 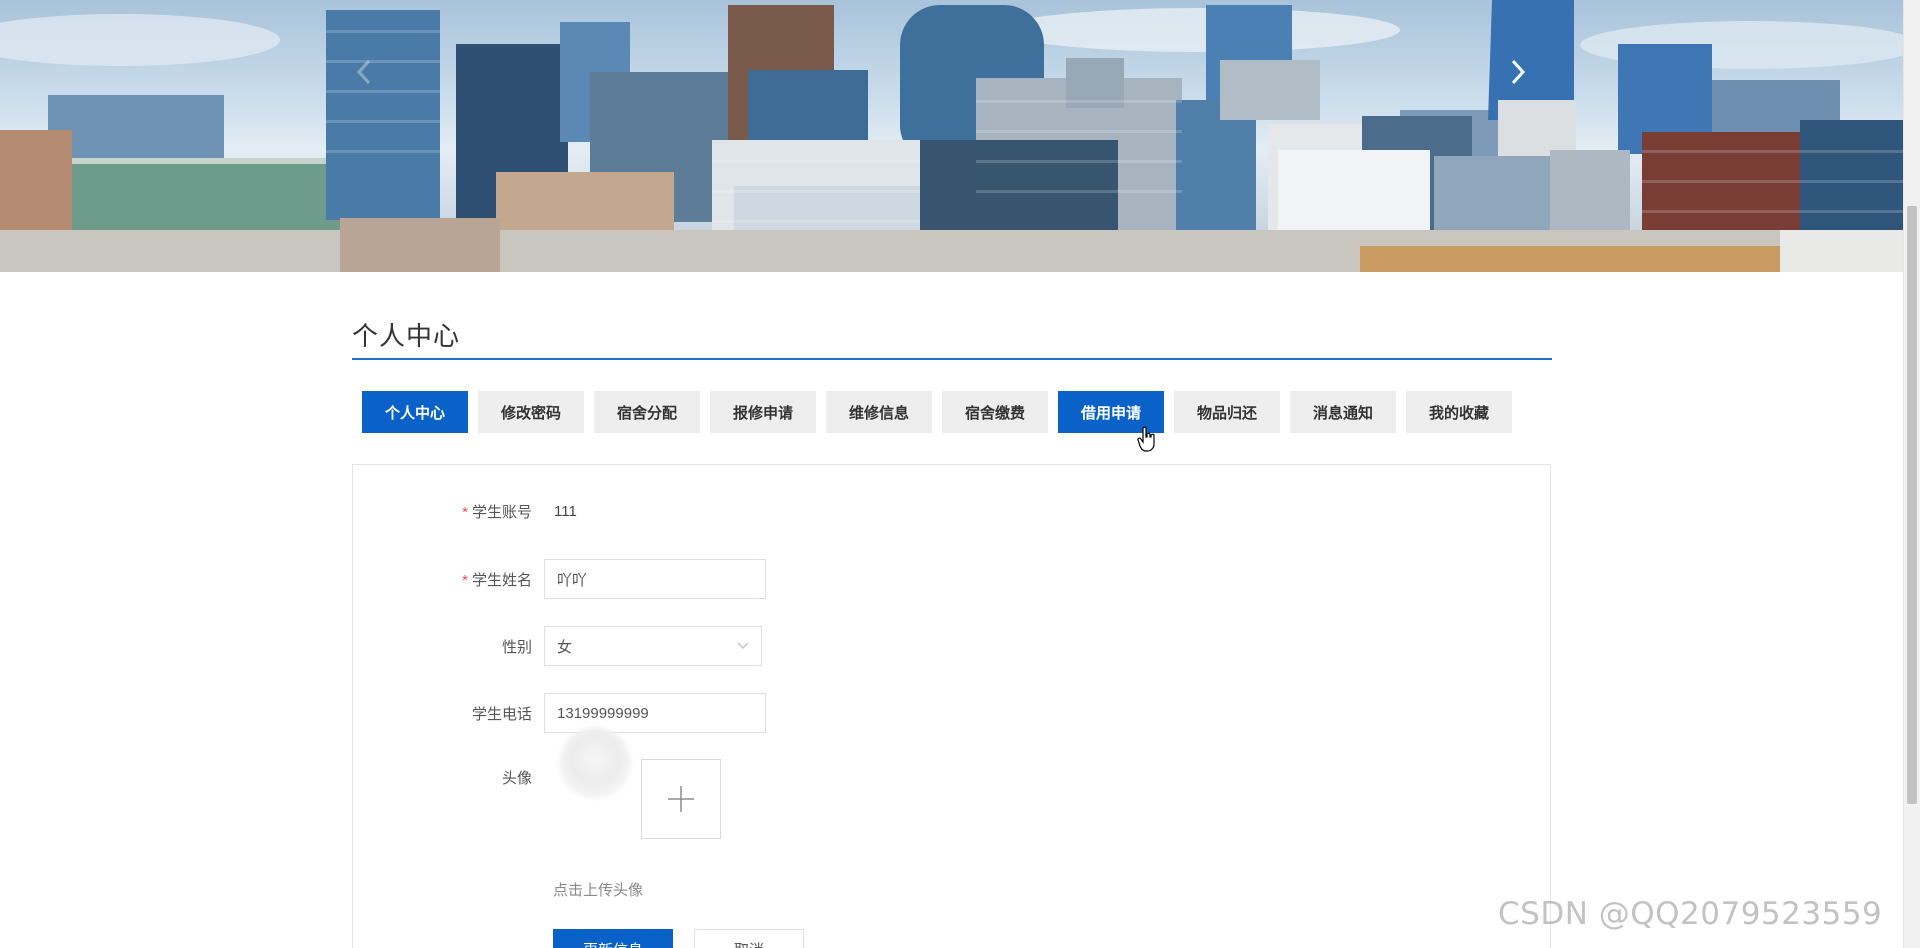 What do you see at coordinates (743, 646) in the screenshot?
I see `chevron-down-icon` at bounding box center [743, 646].